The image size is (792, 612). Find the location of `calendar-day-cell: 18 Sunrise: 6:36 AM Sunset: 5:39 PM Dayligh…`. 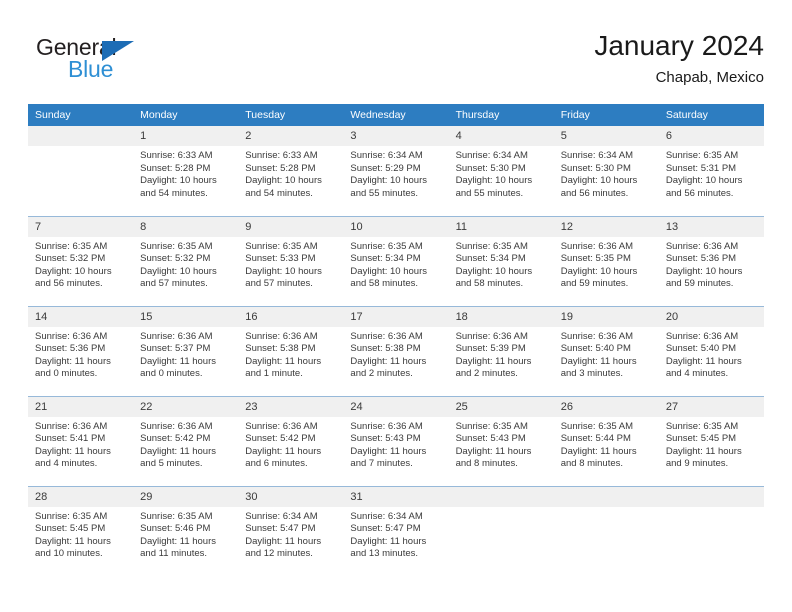

calendar-day-cell: 18 Sunrise: 6:36 AM Sunset: 5:39 PM Dayligh… is located at coordinates (501, 350).